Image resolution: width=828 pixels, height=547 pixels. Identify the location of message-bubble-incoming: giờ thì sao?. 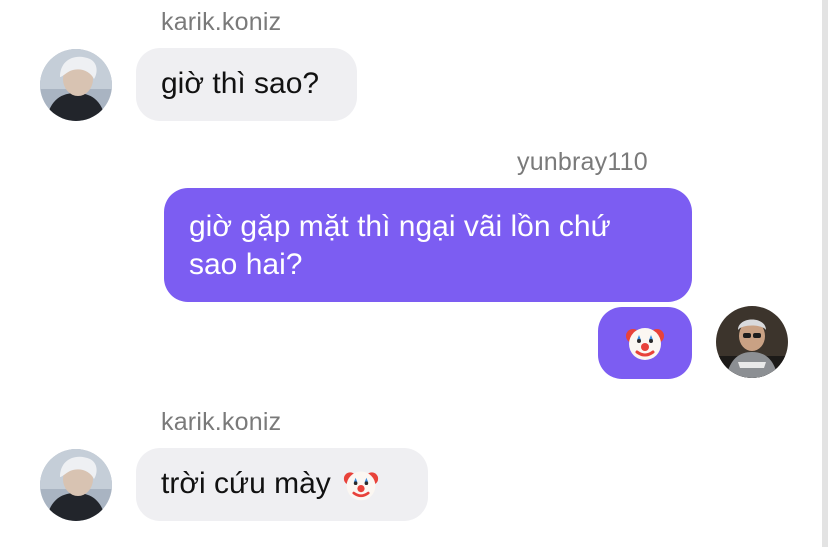
(246, 84).